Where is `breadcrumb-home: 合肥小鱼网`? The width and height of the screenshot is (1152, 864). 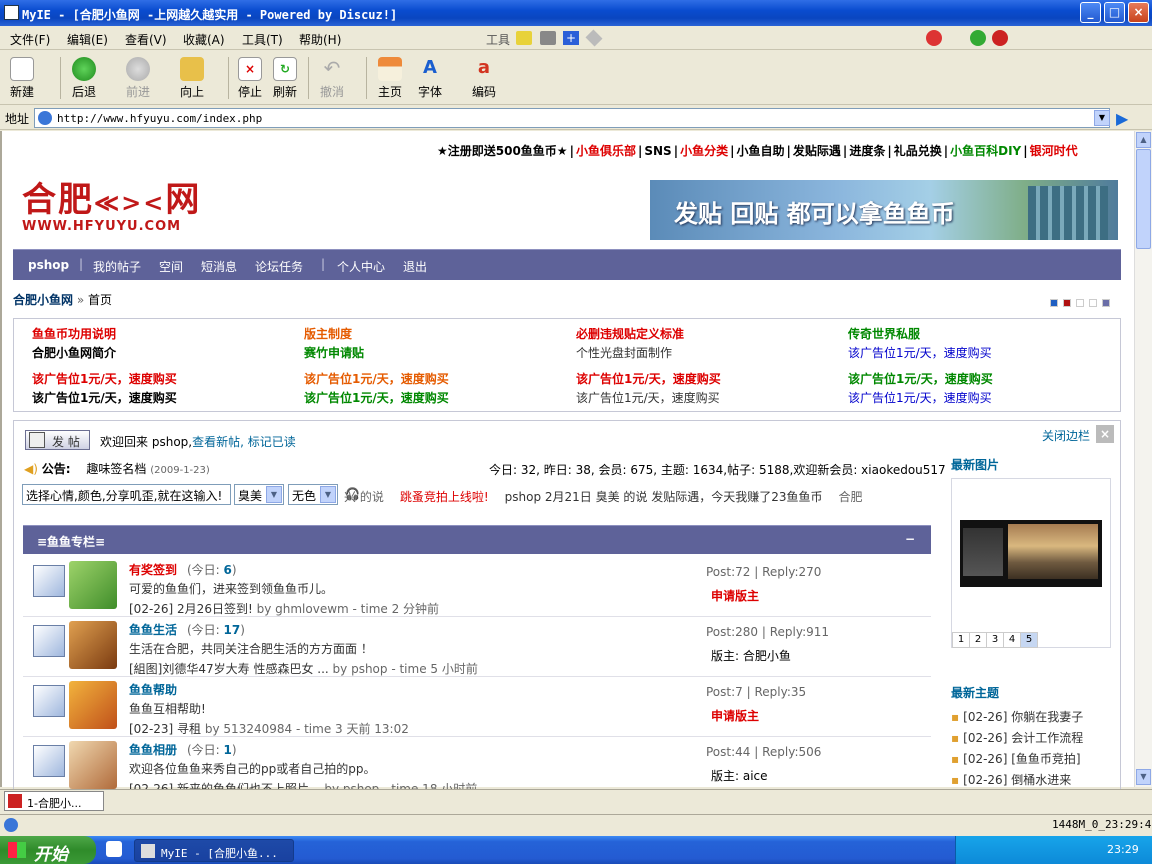 breadcrumb-home: 合肥小鱼网 is located at coordinates (43, 300).